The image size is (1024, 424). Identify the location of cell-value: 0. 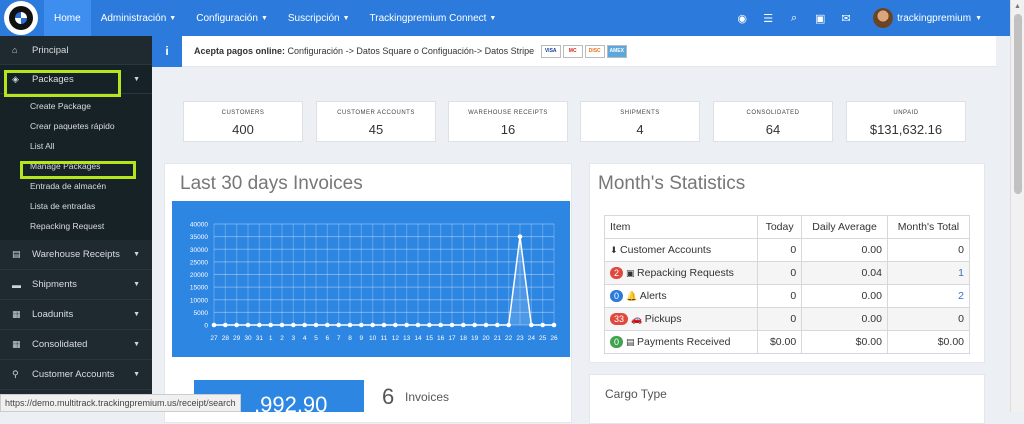
(961, 319).